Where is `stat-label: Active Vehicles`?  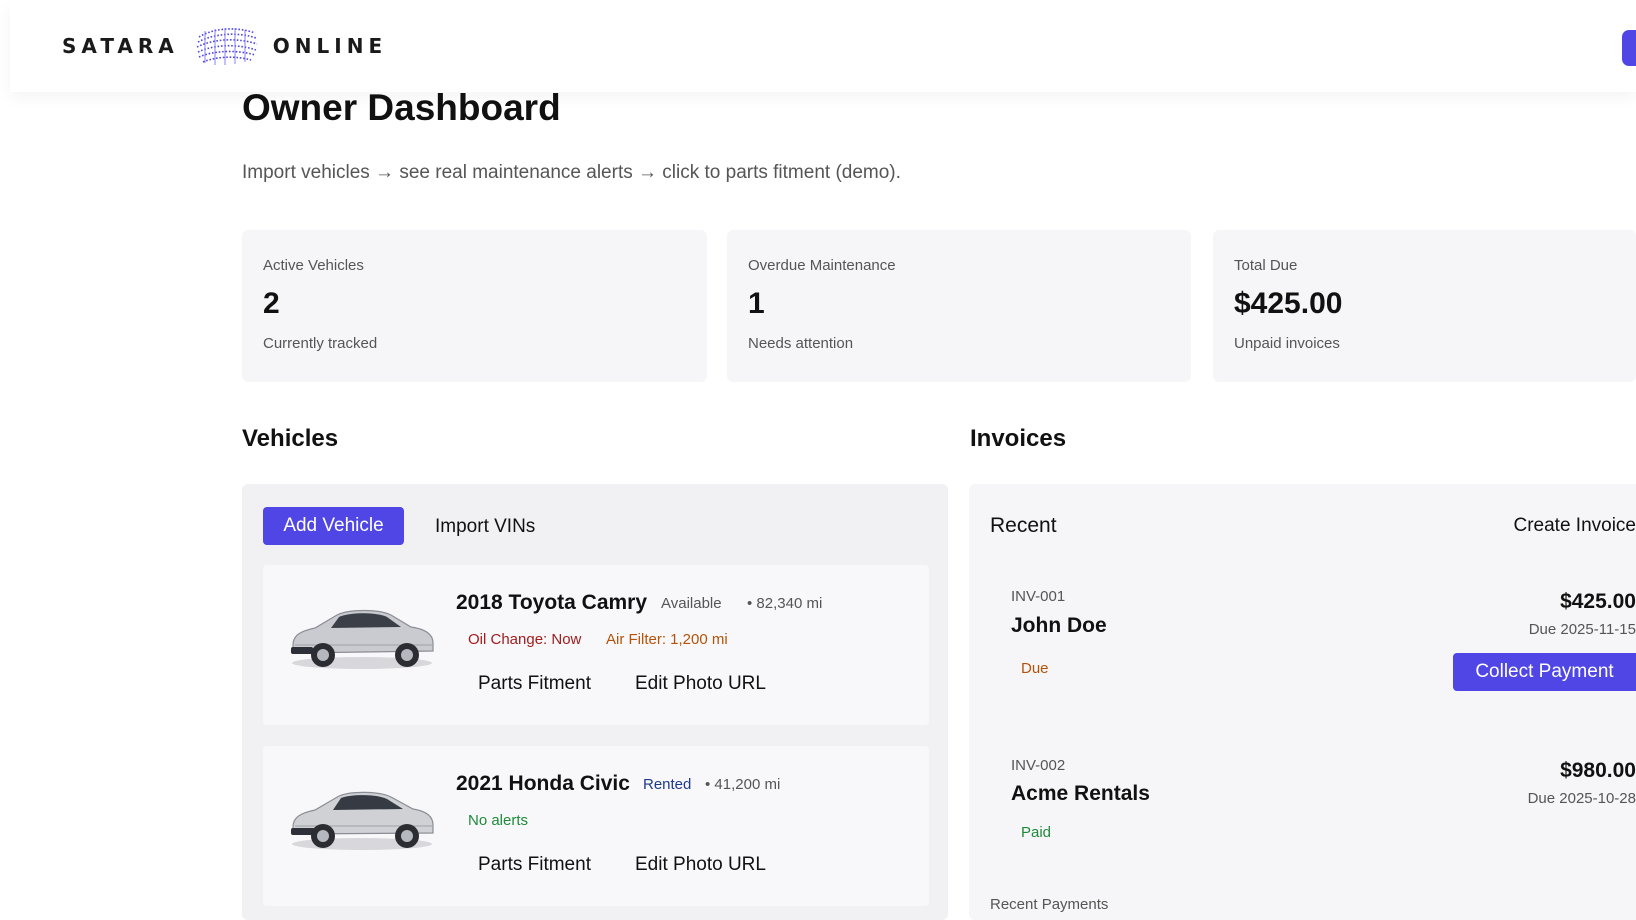 stat-label: Active Vehicles is located at coordinates (313, 265).